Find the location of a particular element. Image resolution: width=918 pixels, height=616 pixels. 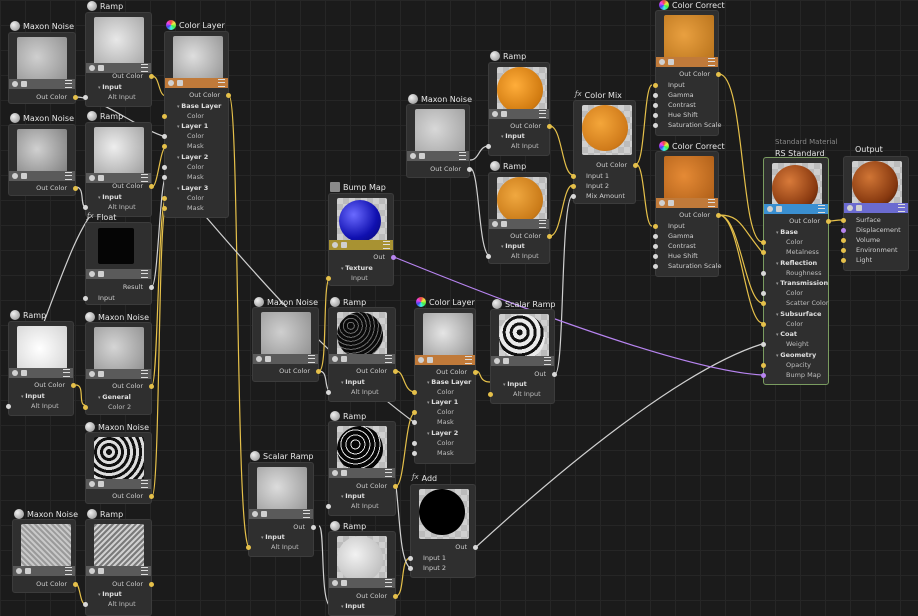

roughness-port: Roughness is located at coordinates (794, 274).